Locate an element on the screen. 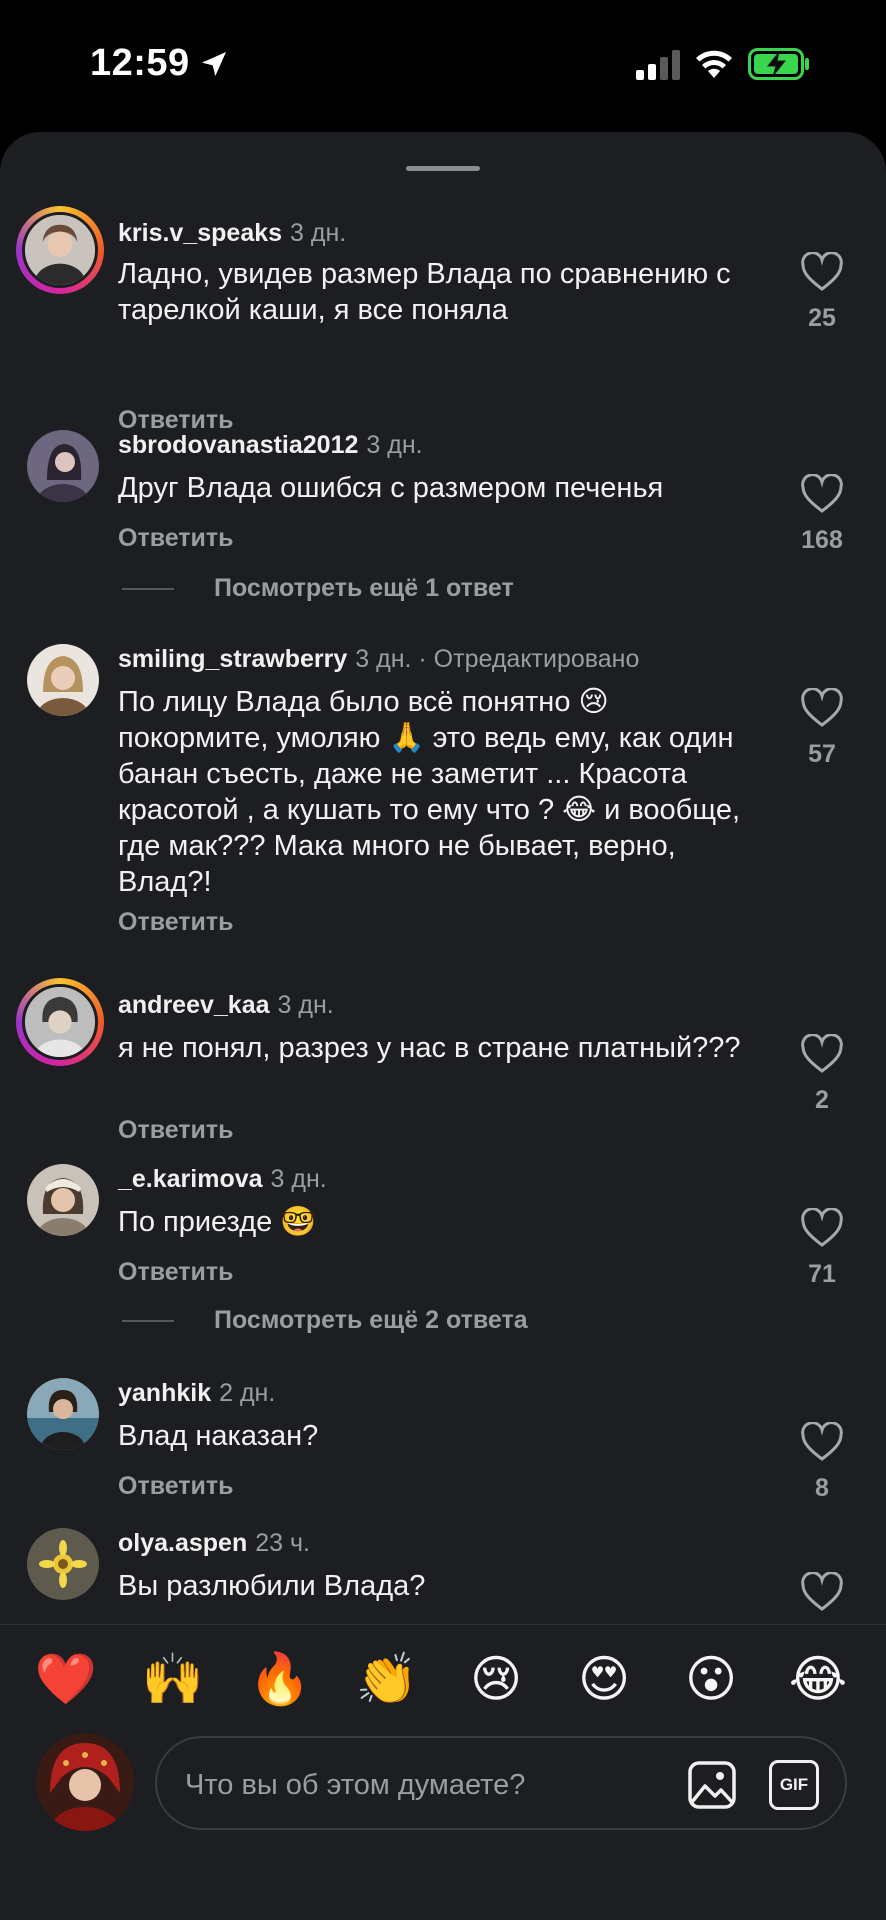 The image size is (886, 1920). comment-header: kris.v_speaks 3 дн. is located at coordinates (232, 233).